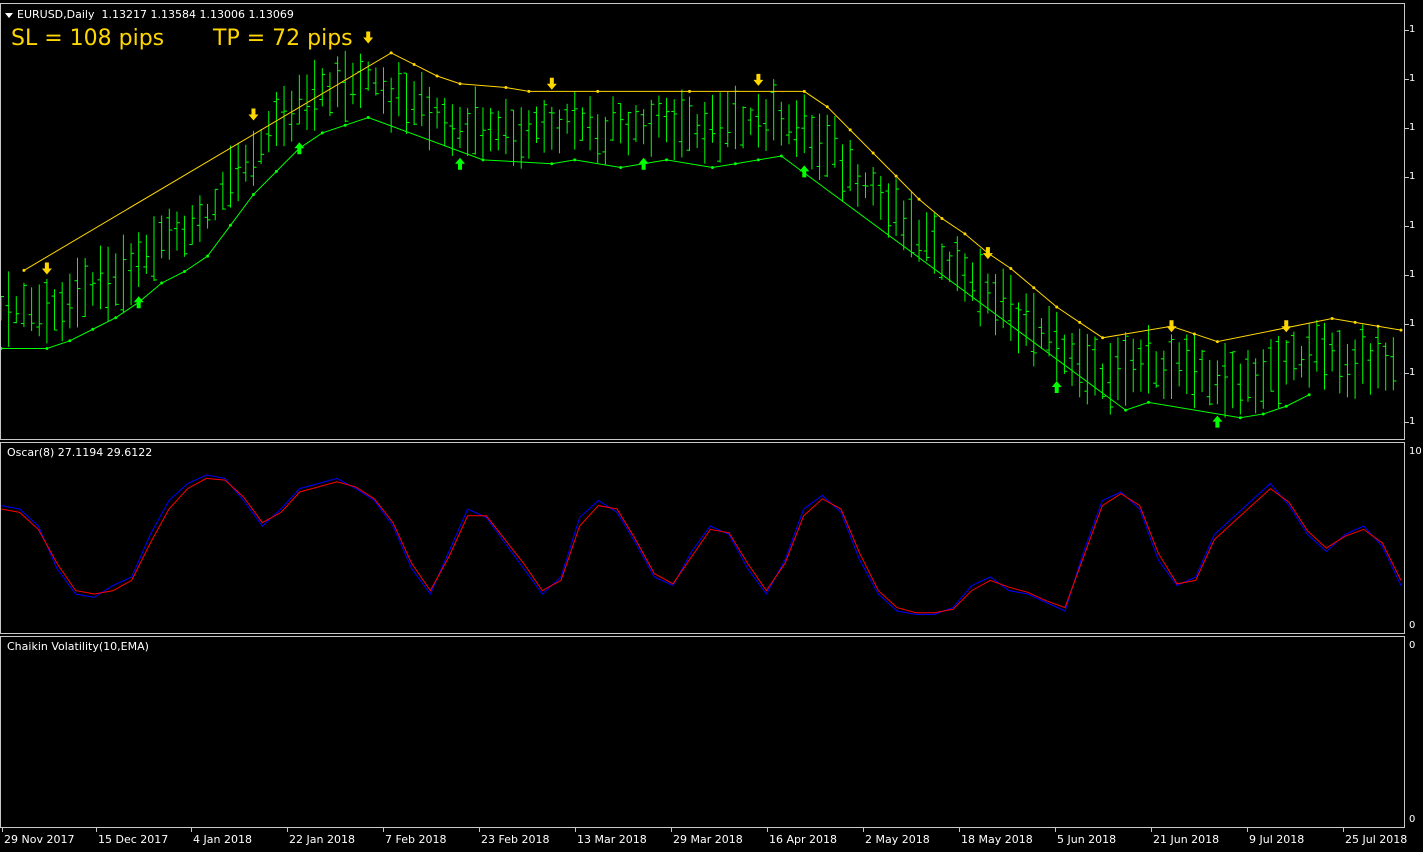 This screenshot has height=852, width=1423. What do you see at coordinates (1412, 625) in the screenshot?
I see `oscar-scale-bottom: 0` at bounding box center [1412, 625].